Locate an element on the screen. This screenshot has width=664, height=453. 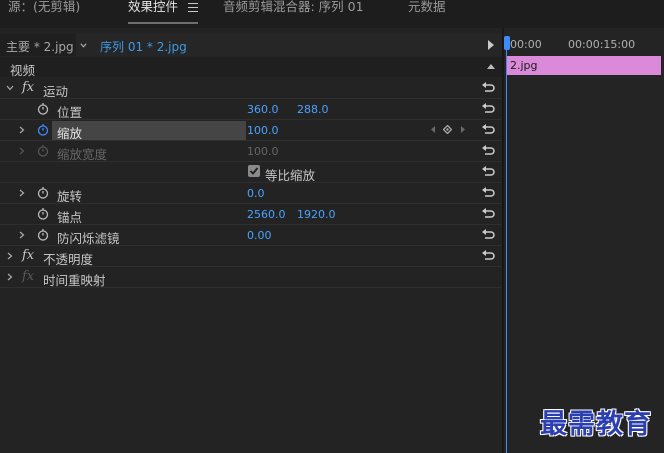
property-row-scale: 缩放 100.0 is located at coordinates (251, 130).